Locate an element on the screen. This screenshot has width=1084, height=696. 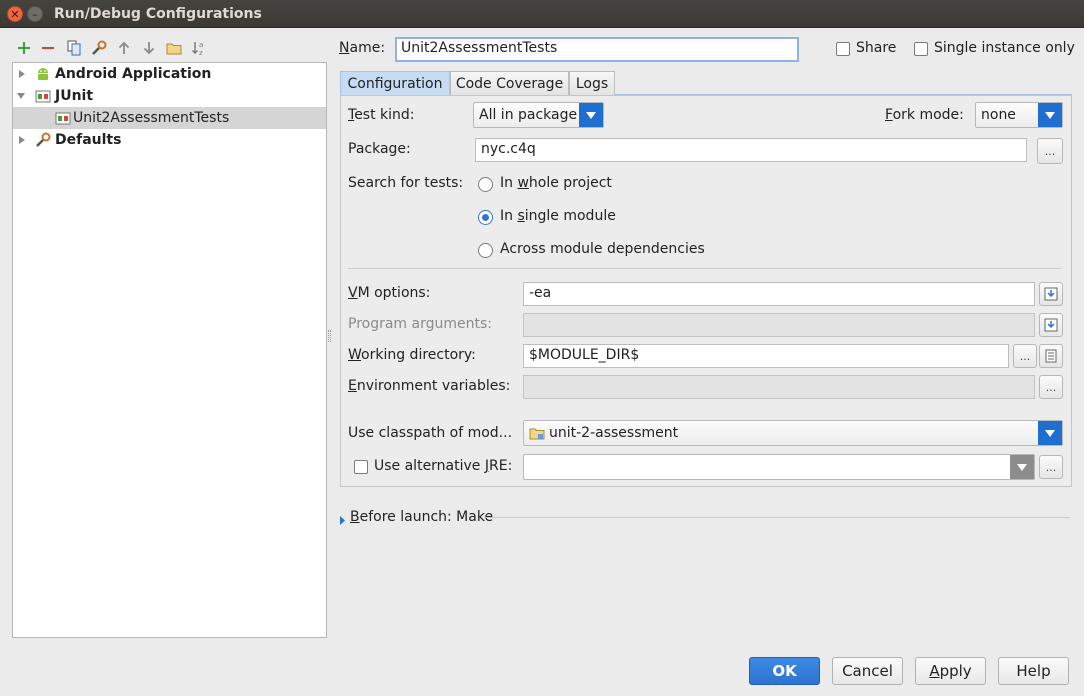
arrow-up-icon is located at coordinates (124, 48).